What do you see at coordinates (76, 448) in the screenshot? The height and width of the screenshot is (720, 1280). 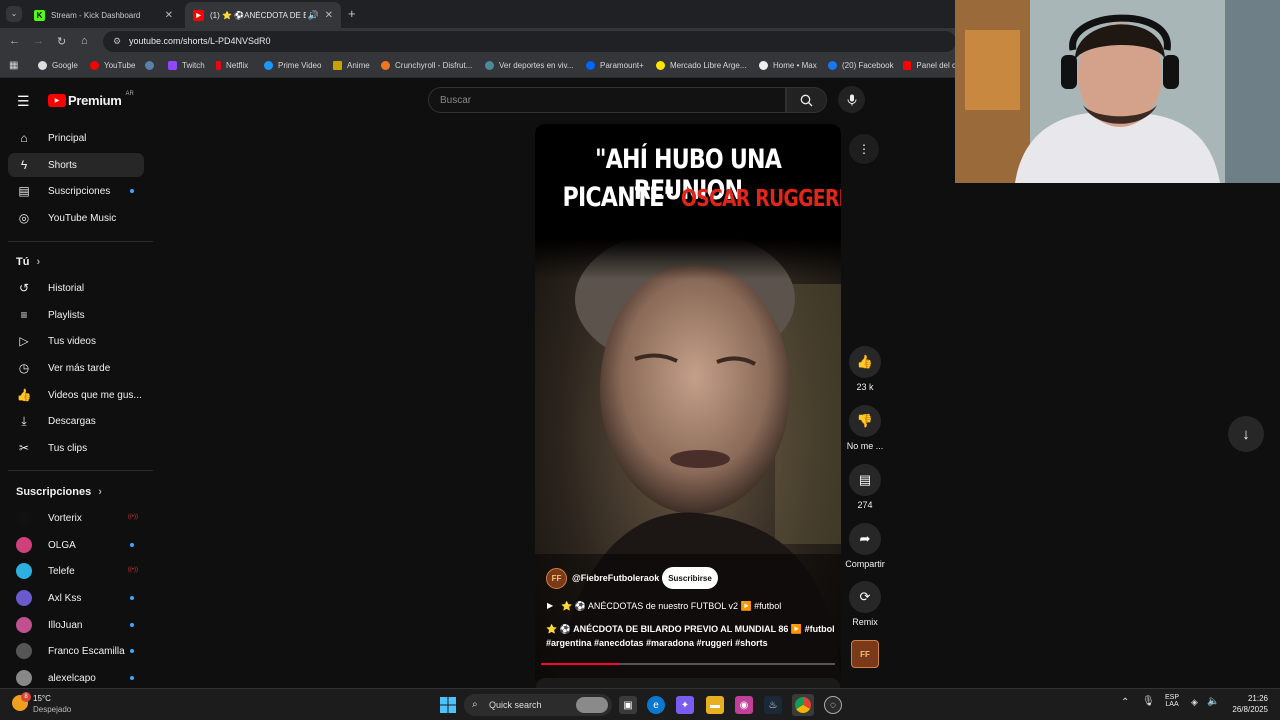 I see `sidebar-item: ✂ Tus clips` at bounding box center [76, 448].